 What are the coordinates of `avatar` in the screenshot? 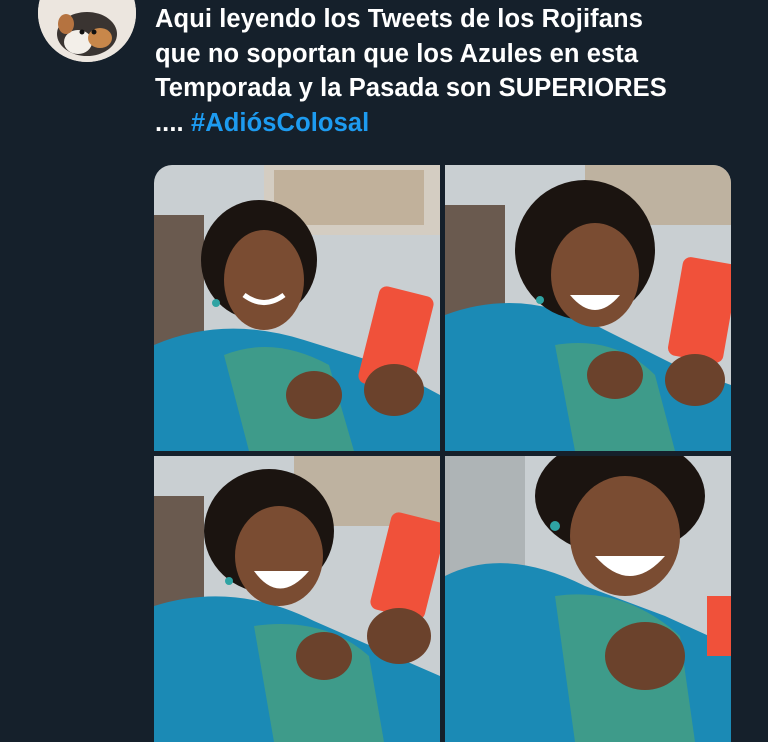 It's located at (87, 31).